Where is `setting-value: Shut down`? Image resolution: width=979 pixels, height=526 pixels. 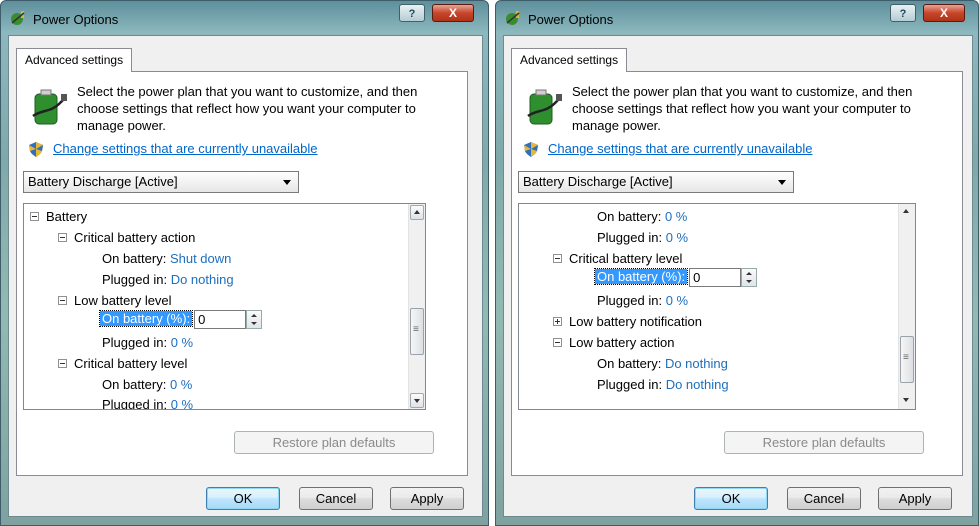 setting-value: Shut down is located at coordinates (200, 258).